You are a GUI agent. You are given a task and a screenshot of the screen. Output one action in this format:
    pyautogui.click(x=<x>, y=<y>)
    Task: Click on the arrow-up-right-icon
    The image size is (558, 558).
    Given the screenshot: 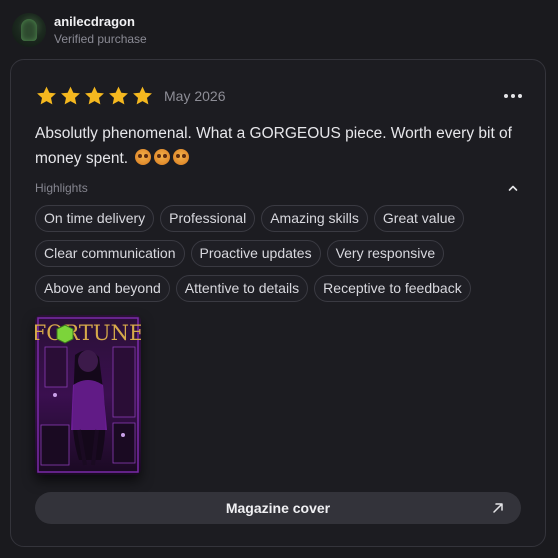 What is the action you would take?
    pyautogui.click(x=498, y=508)
    